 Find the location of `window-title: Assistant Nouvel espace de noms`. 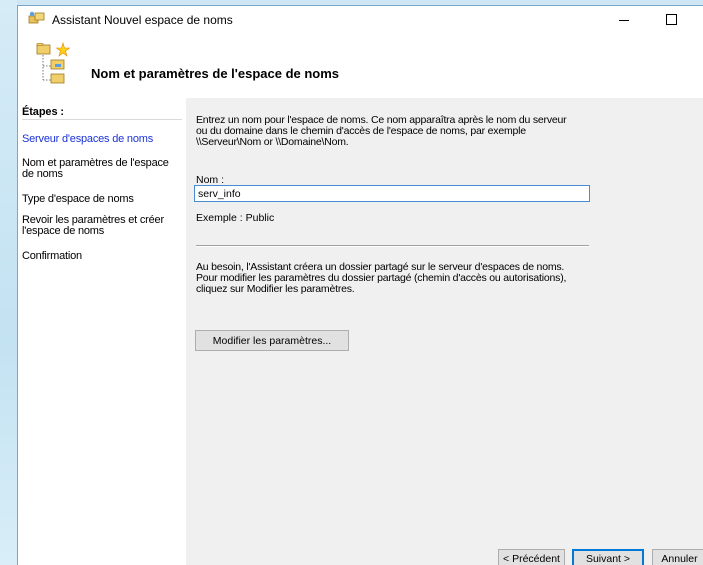

window-title: Assistant Nouvel espace de noms is located at coordinates (142, 20).